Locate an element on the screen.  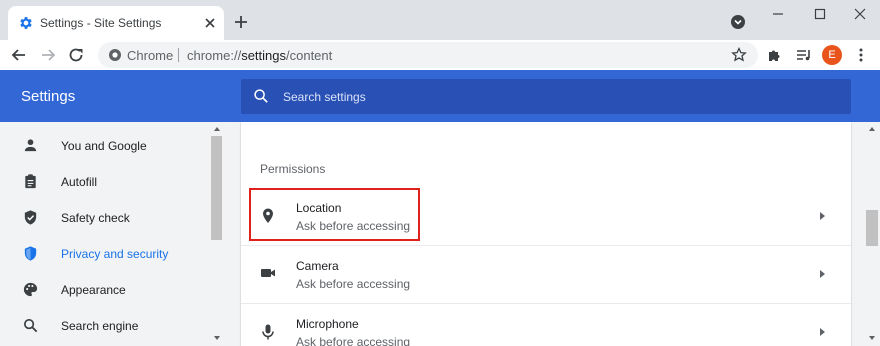
tab-strip: Settings - Site Settings is located at coordinates (440, 20).